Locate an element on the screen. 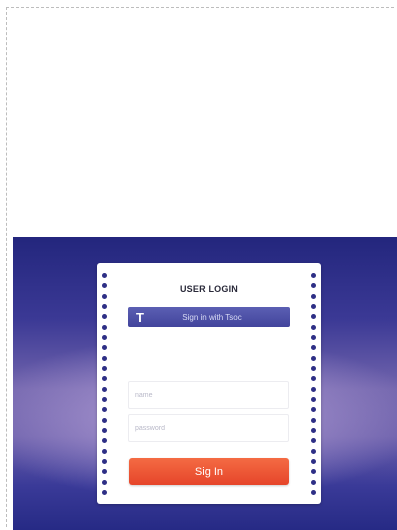 The image size is (397, 530). sign-in-with-tsoc-button: T Sign in with Tsoc is located at coordinates (209, 317).